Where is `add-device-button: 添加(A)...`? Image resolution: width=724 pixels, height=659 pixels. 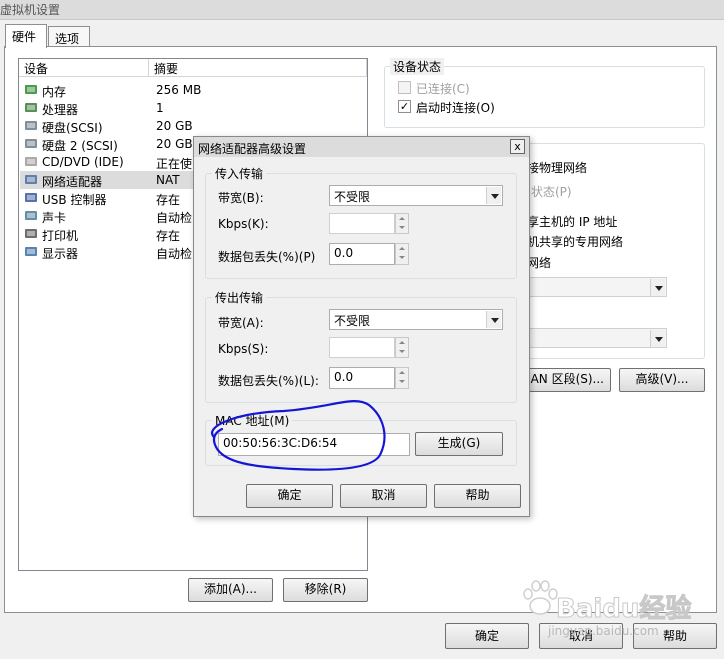
add-device-button: 添加(A)... is located at coordinates (230, 590).